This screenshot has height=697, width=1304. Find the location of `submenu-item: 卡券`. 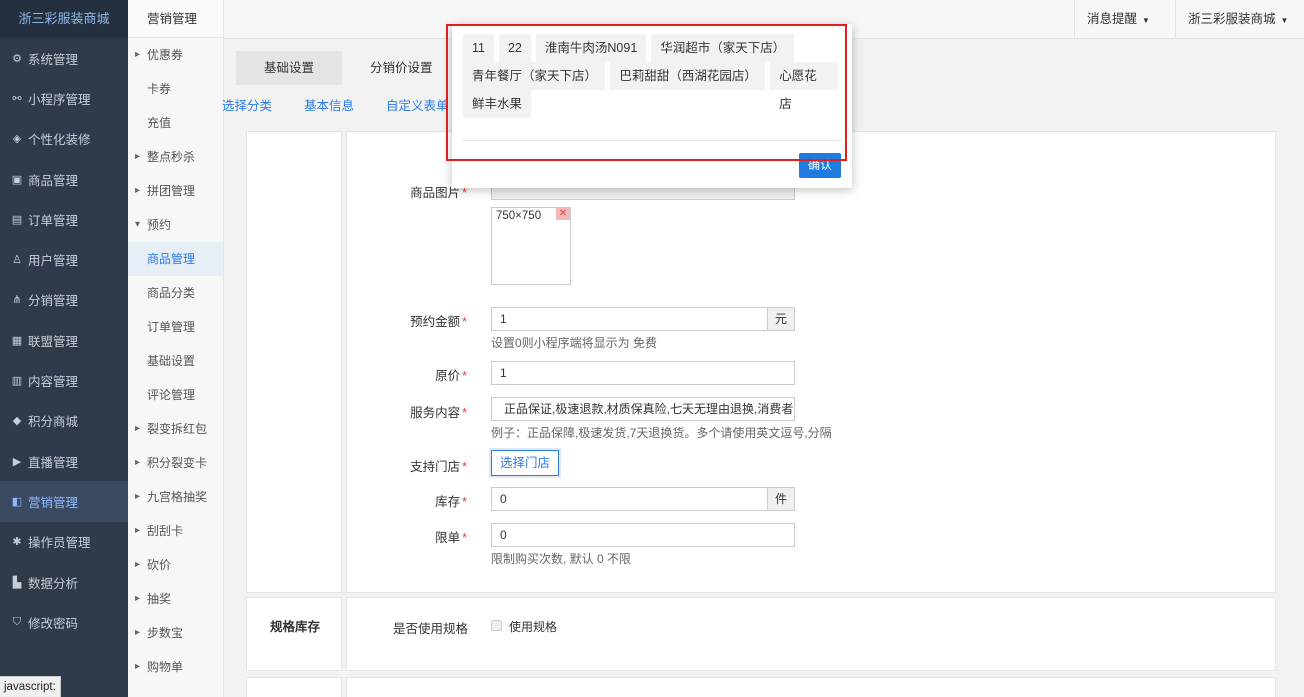

submenu-item: 卡券 is located at coordinates (175, 89).